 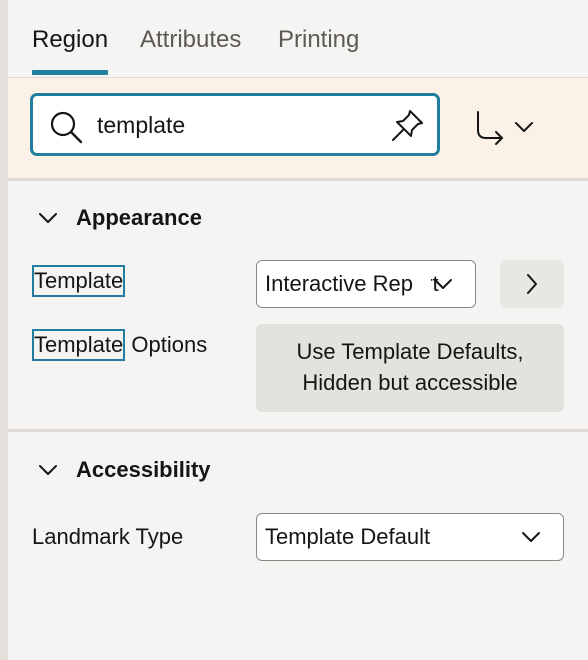 I want to click on search-input, so click(x=237, y=125).